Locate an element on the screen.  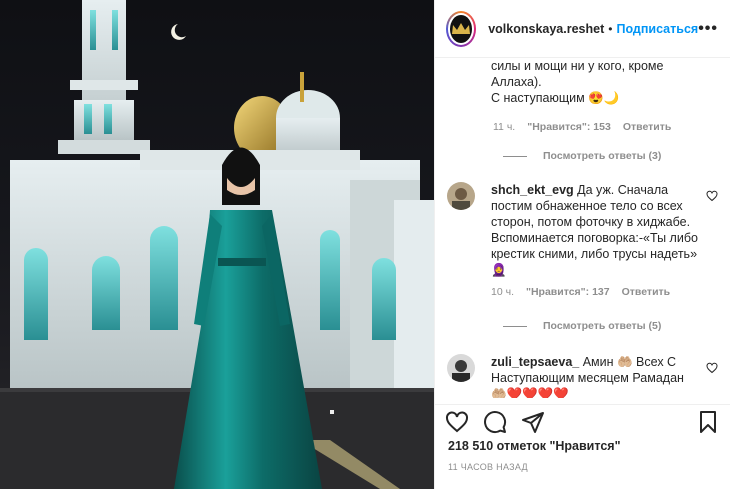
comment-meta: 10 ч. "Нравится": 137 Ответить is located at coordinates (594, 292).